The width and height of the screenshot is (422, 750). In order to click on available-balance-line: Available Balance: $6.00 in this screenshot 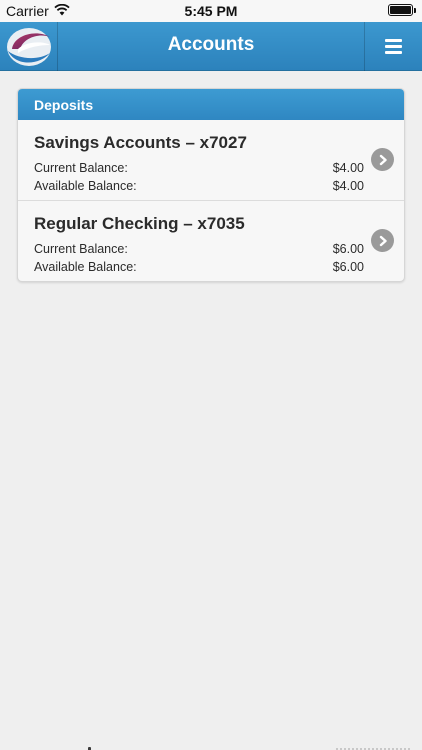, I will do `click(199, 267)`.